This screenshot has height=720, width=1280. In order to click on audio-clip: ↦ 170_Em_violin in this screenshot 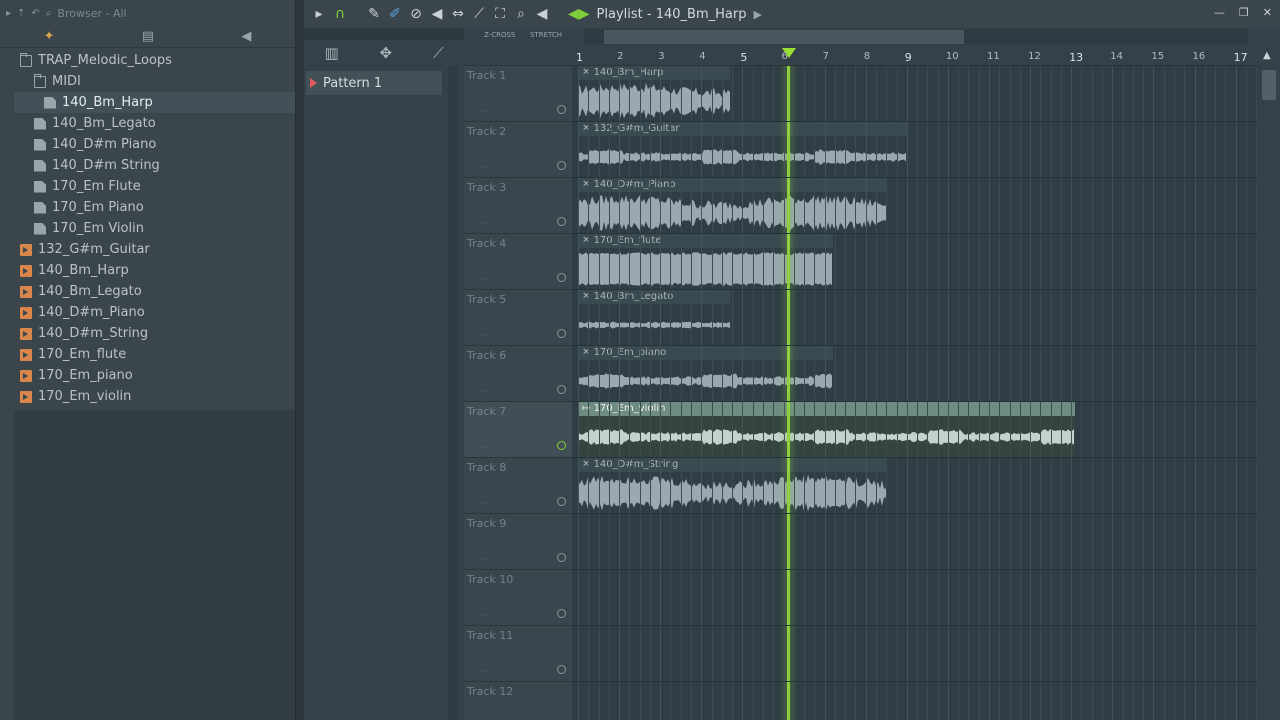, I will do `click(827, 430)`.